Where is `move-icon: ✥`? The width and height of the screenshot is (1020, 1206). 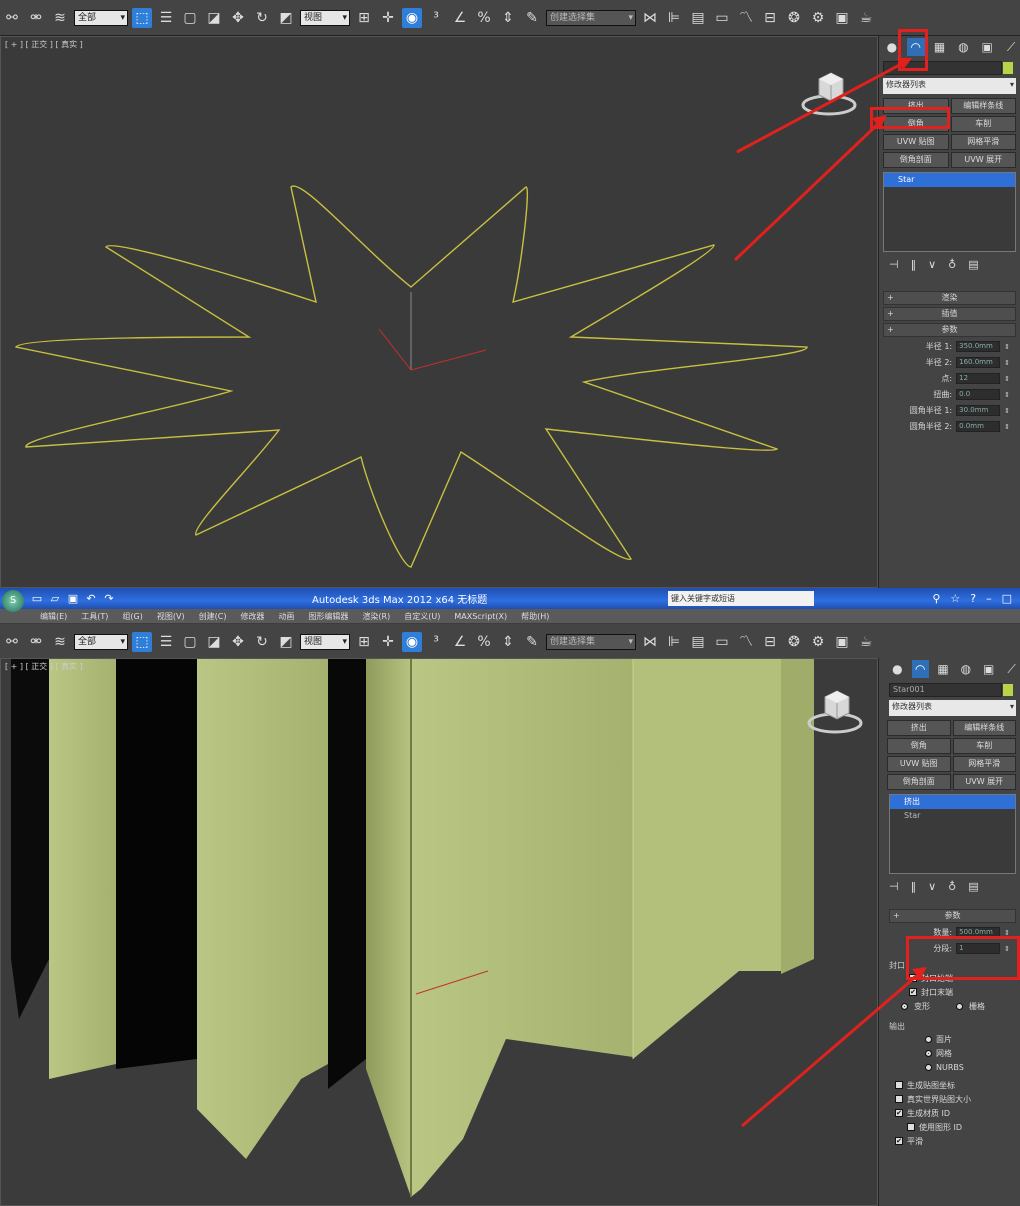
move-icon: ✥ is located at coordinates (238, 18).